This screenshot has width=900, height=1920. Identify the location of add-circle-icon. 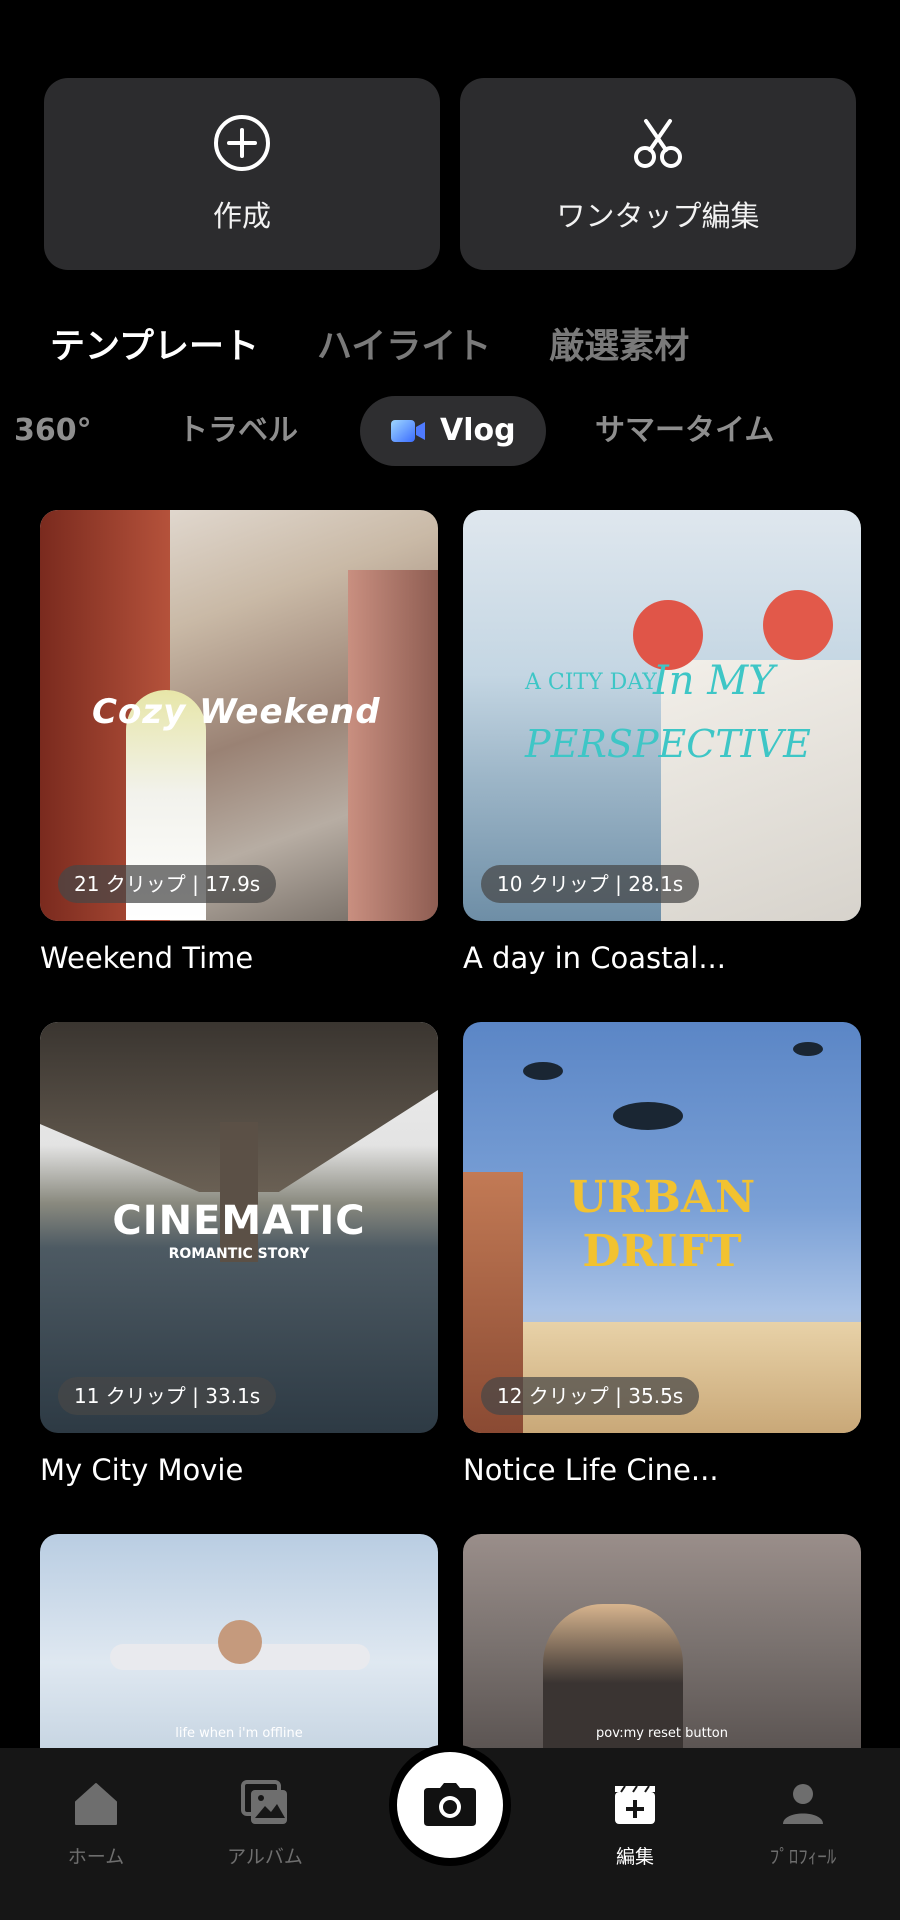
(242, 143).